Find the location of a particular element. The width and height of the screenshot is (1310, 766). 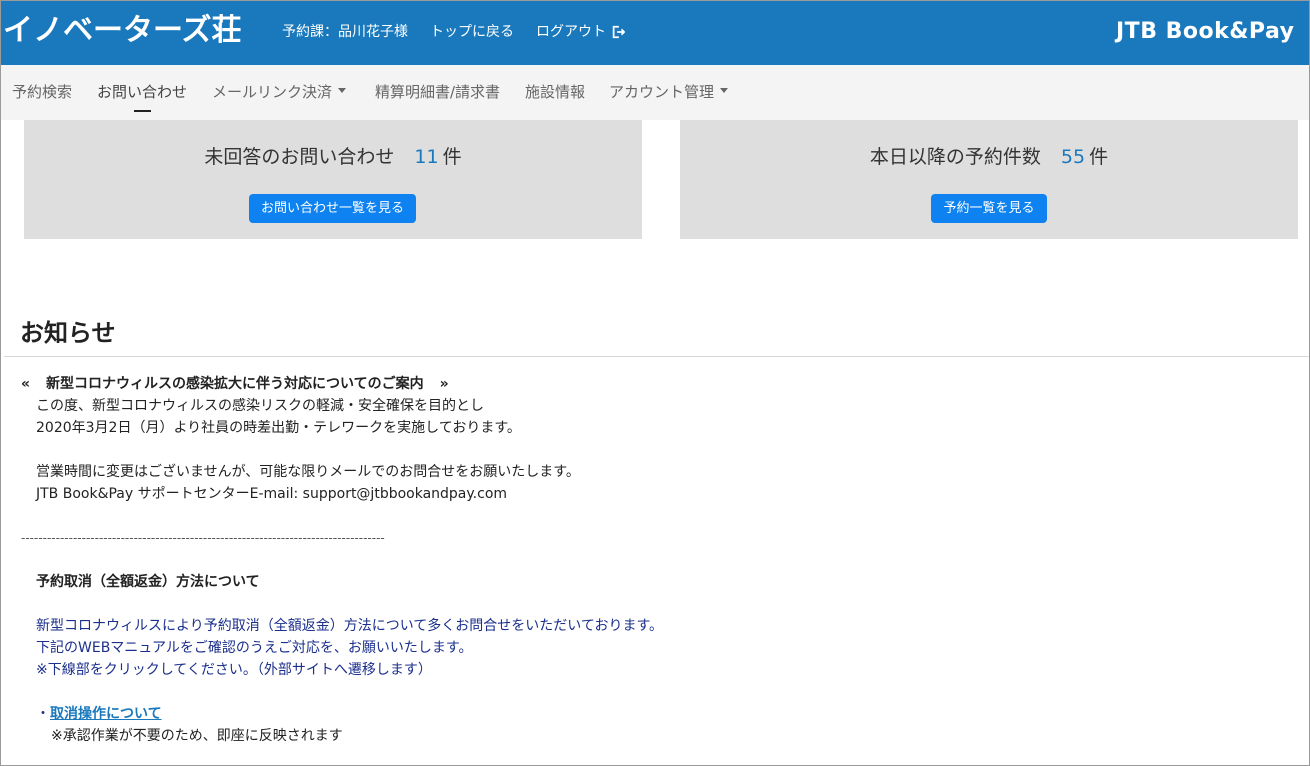

notice-blue-line: ※下線部をクリックしてください。（外部サイトへ遷移します） is located at coordinates (234, 670).